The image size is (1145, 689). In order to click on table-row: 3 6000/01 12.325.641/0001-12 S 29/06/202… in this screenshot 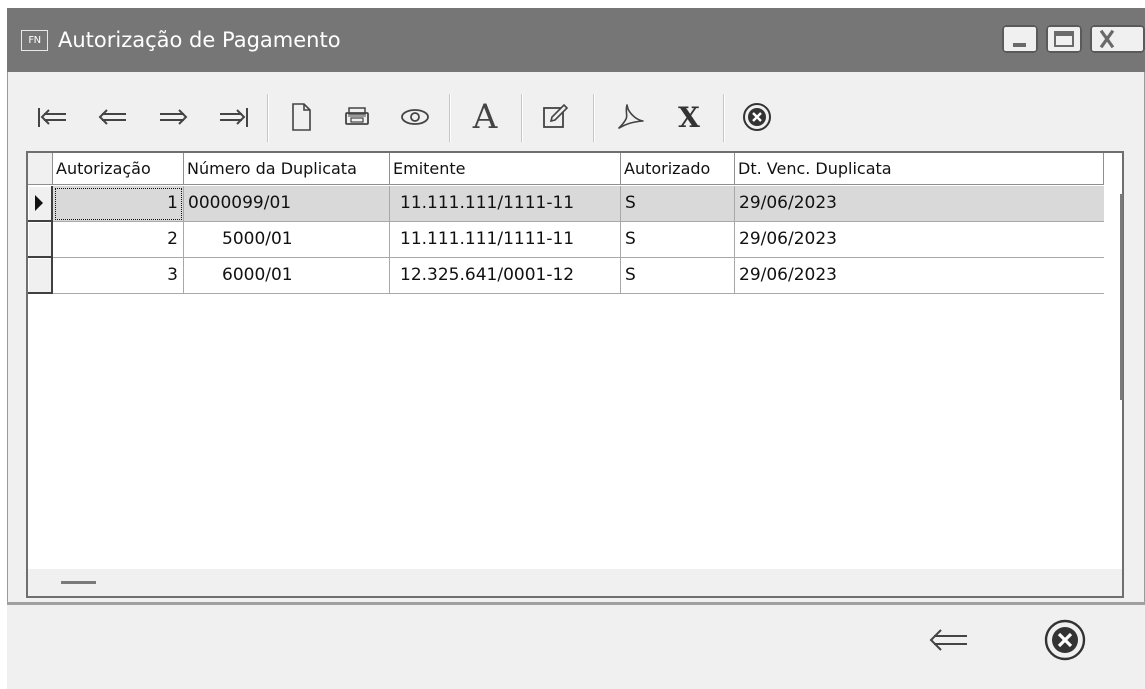, I will do `click(566, 276)`.